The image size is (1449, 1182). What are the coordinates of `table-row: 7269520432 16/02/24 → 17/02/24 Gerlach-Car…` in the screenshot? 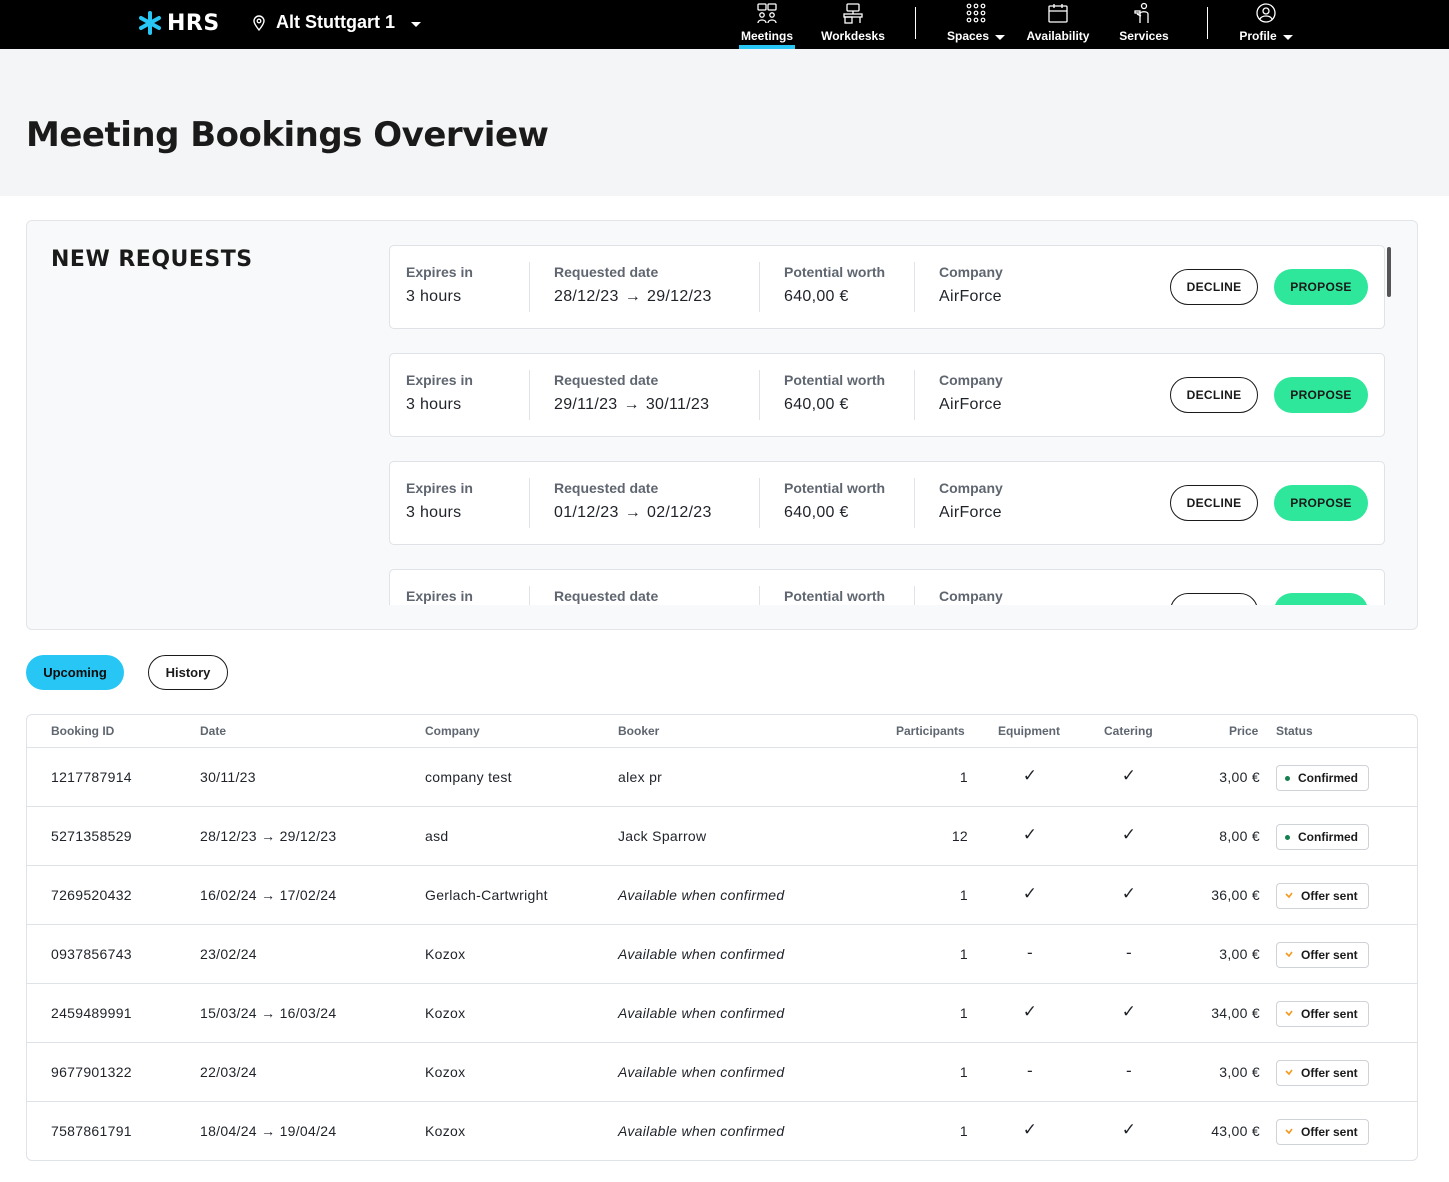 It's located at (722, 895).